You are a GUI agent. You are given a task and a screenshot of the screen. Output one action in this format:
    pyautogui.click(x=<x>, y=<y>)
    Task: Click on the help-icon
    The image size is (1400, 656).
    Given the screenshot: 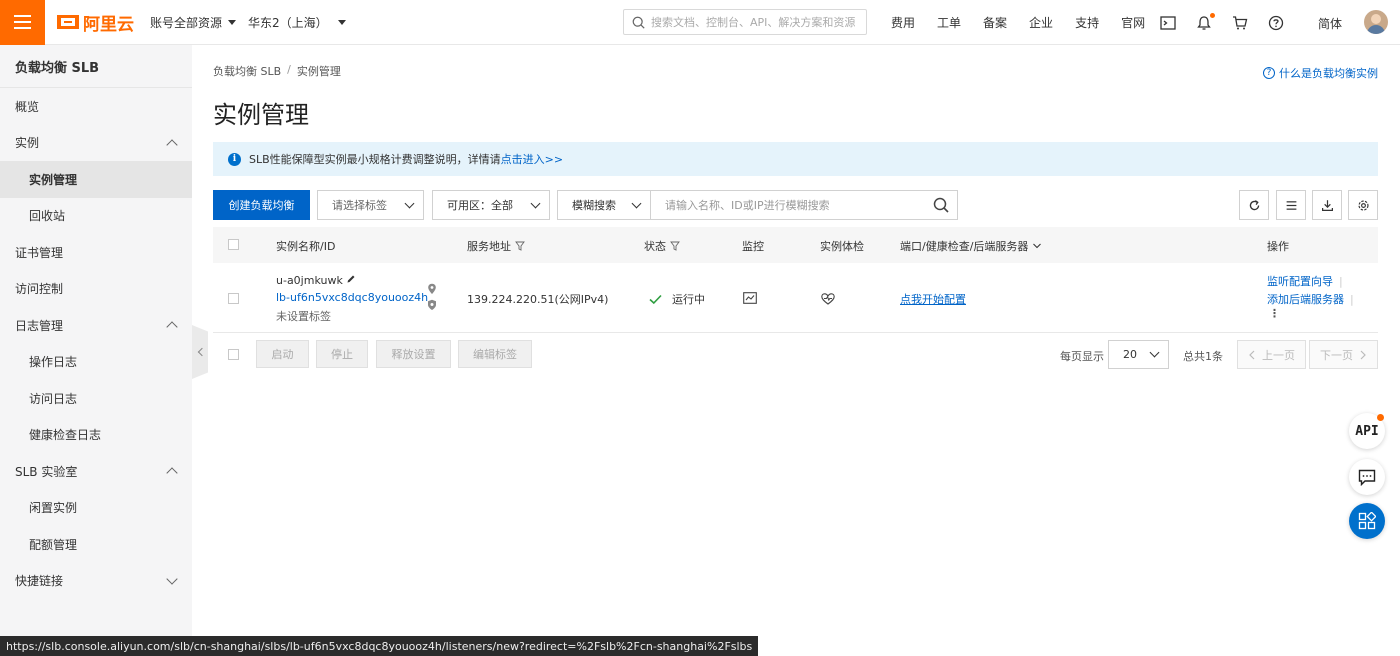 What is the action you would take?
    pyautogui.click(x=1276, y=23)
    